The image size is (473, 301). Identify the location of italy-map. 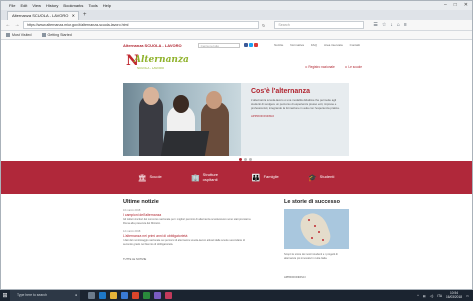
(316, 229).